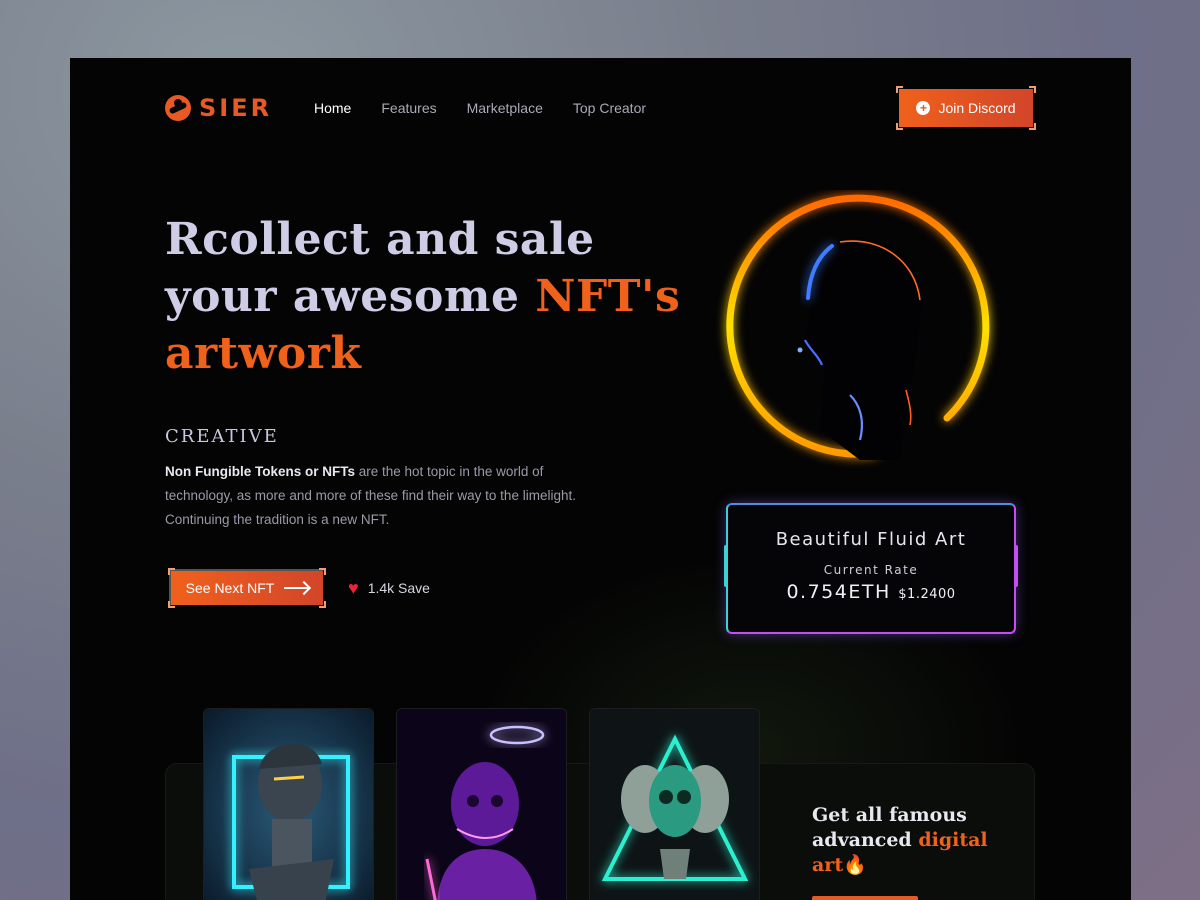  Describe the element at coordinates (230, 588) in the screenshot. I see `see-next-nft-label: See Next NFT` at that location.